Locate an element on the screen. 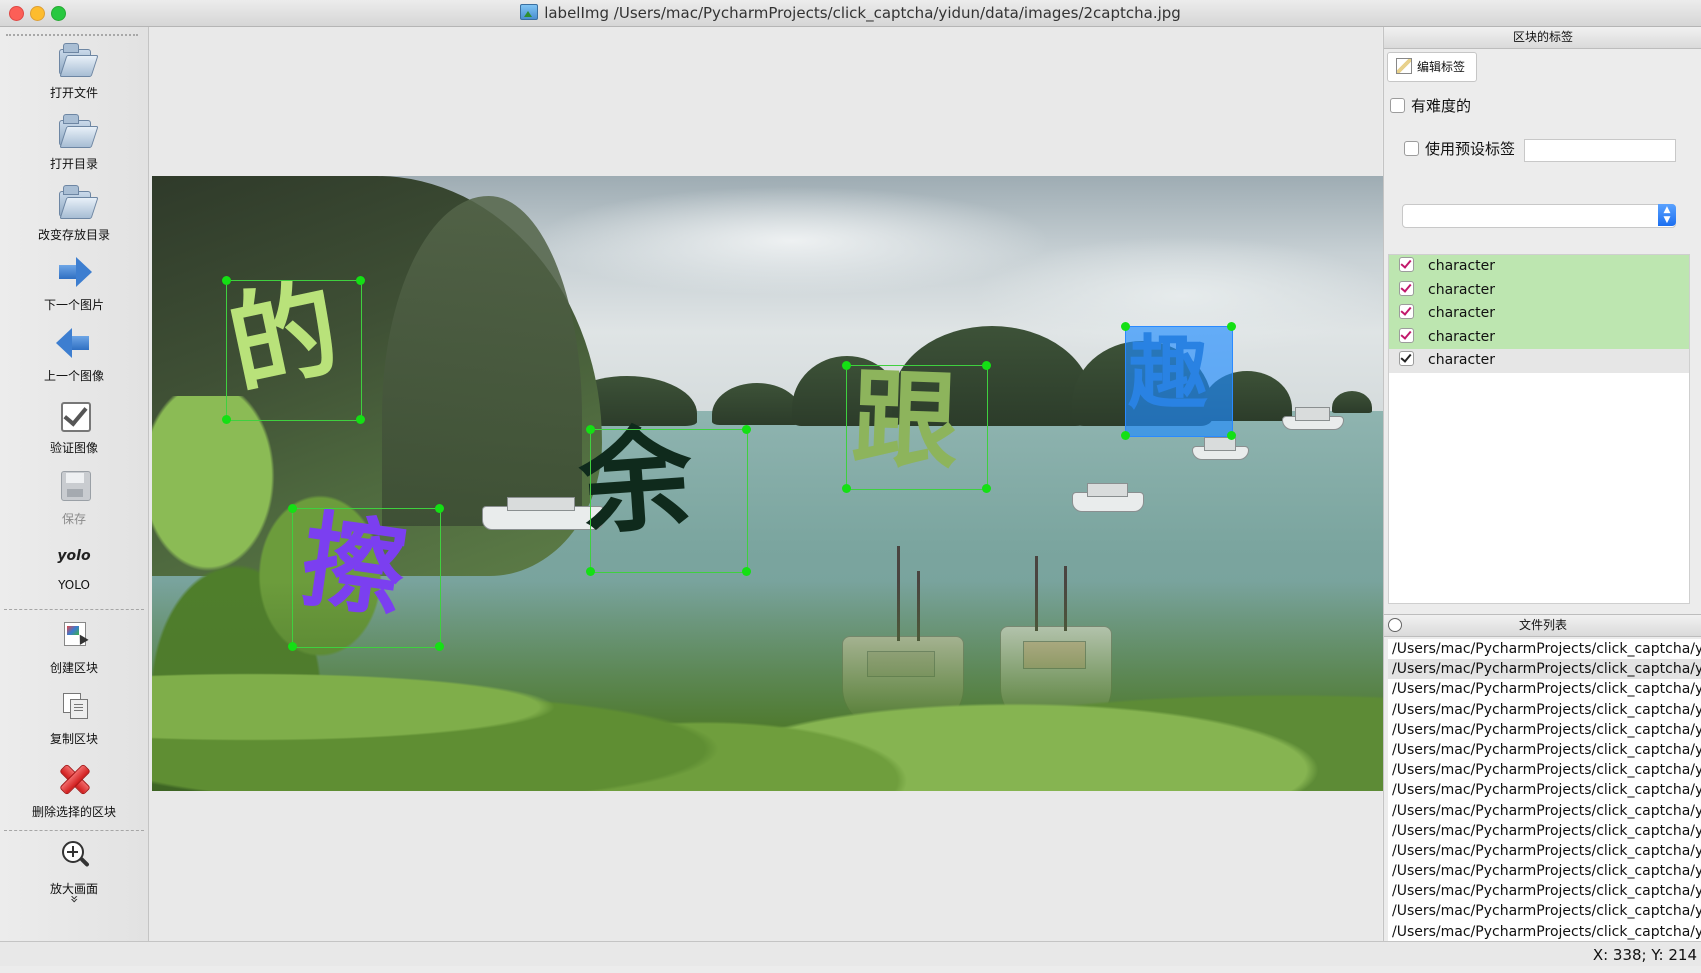  next-image-button: 下一个图片 is located at coordinates (74, 282).